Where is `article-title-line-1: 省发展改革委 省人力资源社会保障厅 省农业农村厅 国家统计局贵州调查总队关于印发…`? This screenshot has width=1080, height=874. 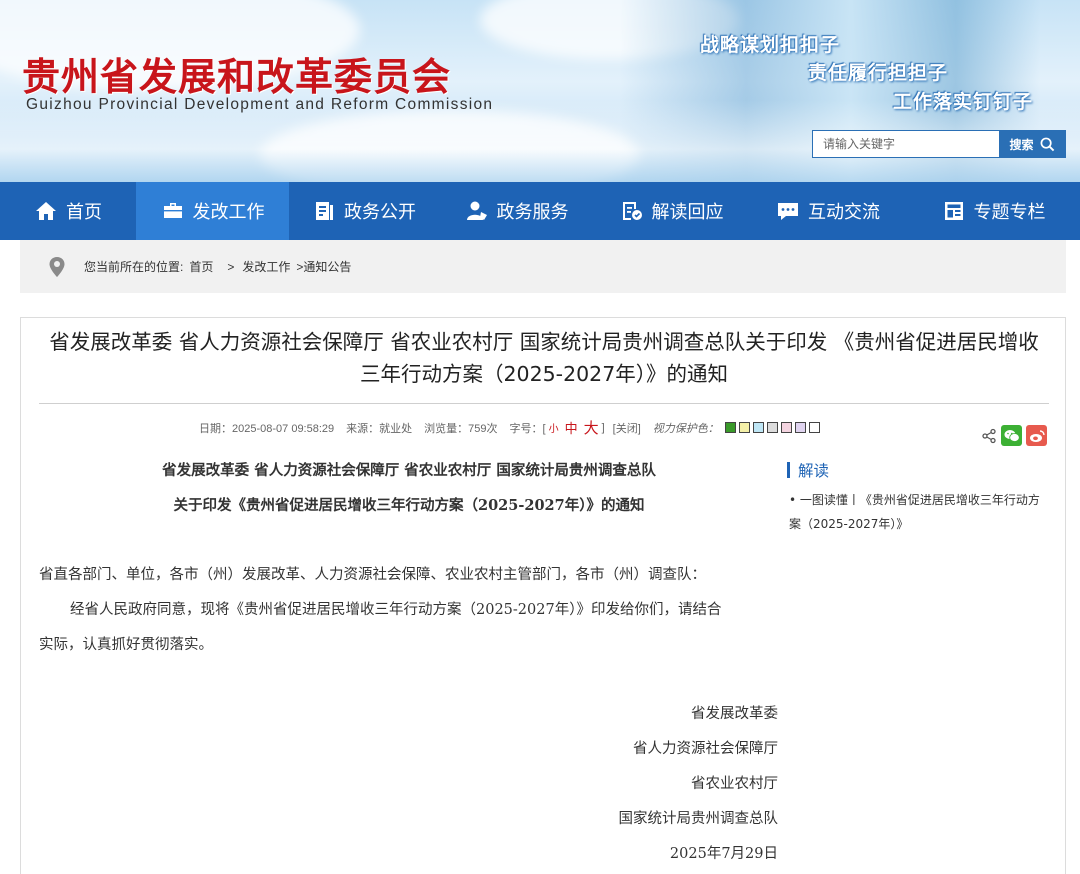 article-title-line-1: 省发展改革委 省人力资源社会保障厅 省农业农村厅 国家统计局贵州调查总队关于印发… is located at coordinates (544, 342).